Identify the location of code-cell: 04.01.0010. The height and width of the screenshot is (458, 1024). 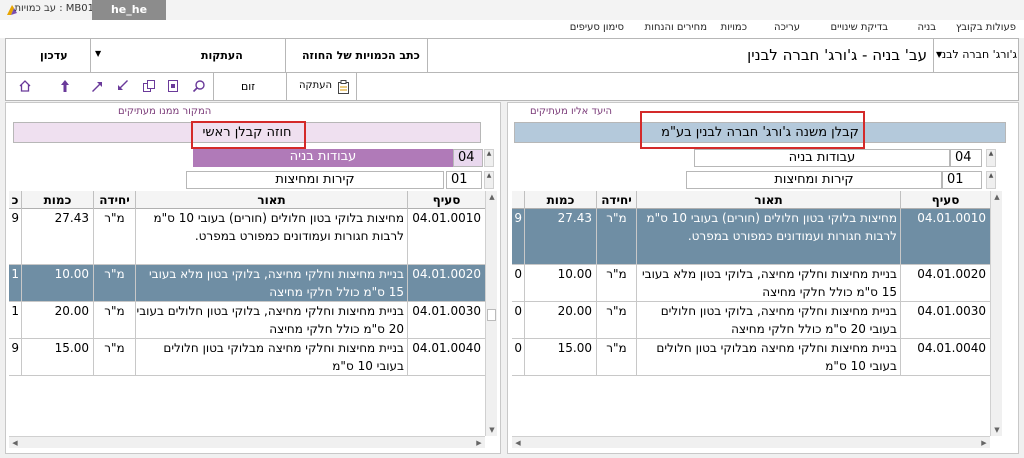
(945, 236).